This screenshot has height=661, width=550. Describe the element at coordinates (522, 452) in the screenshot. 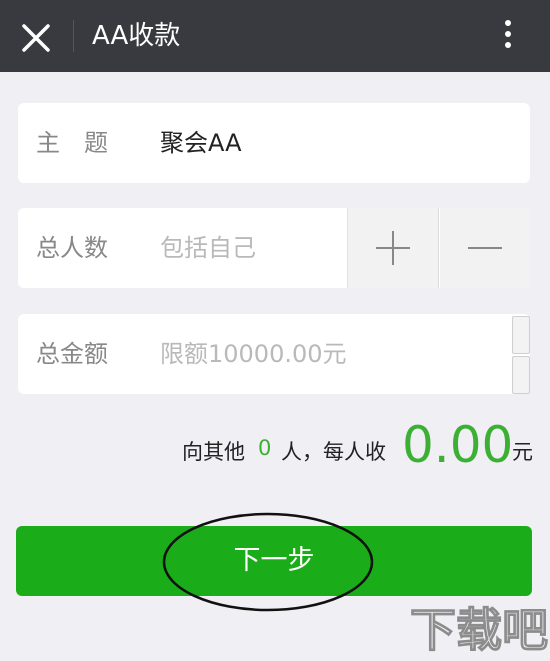

I see `currency-unit: 元` at that location.